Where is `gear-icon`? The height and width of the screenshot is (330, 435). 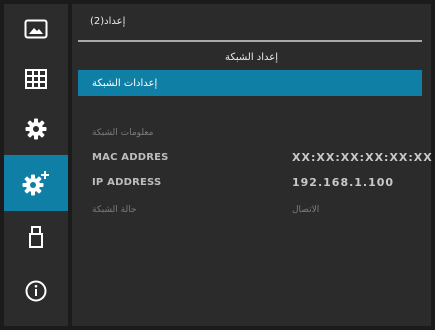
gear-icon is located at coordinates (36, 129).